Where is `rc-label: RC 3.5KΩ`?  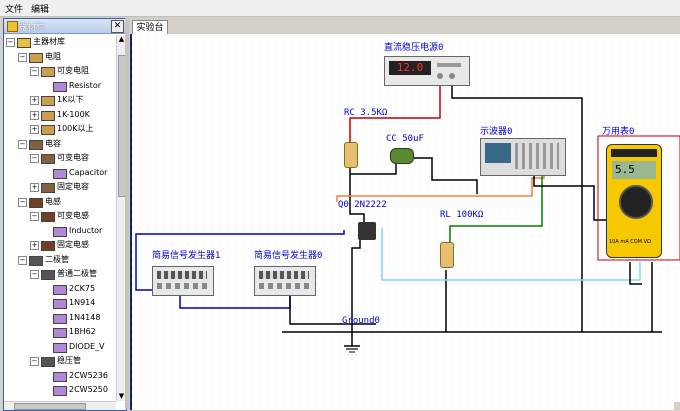
rc-label: RC 3.5KΩ is located at coordinates (366, 113).